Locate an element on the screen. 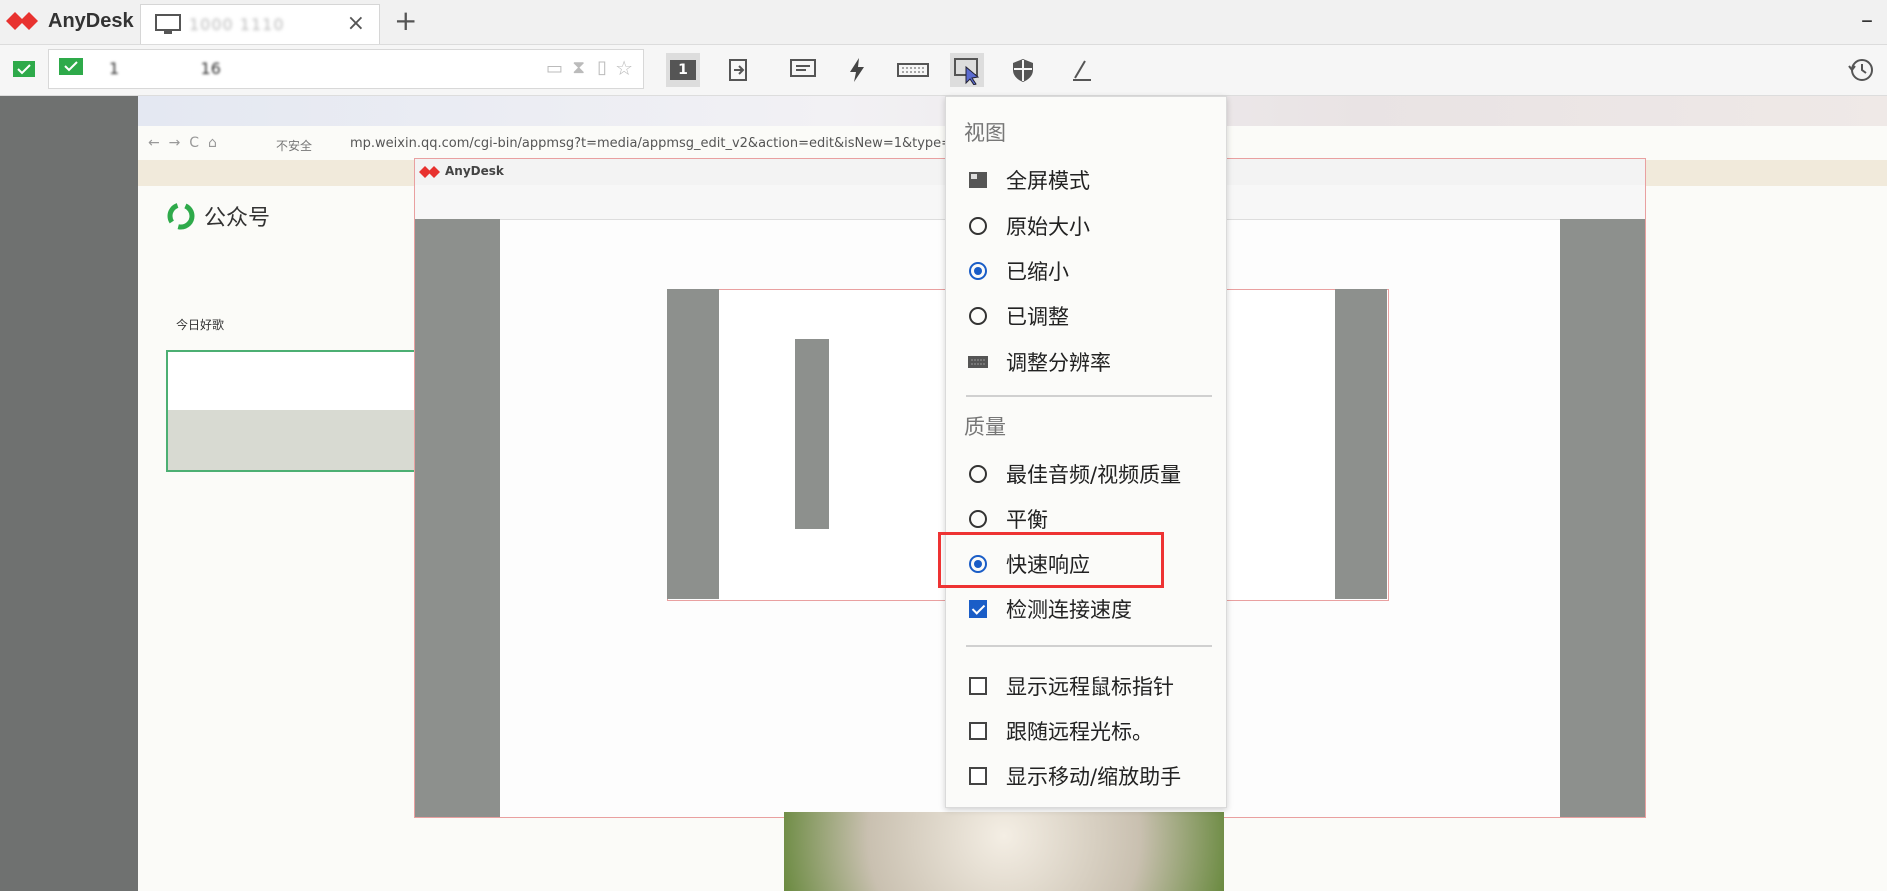 The image size is (1887, 891). chat-toolbar-icon is located at coordinates (803, 70).